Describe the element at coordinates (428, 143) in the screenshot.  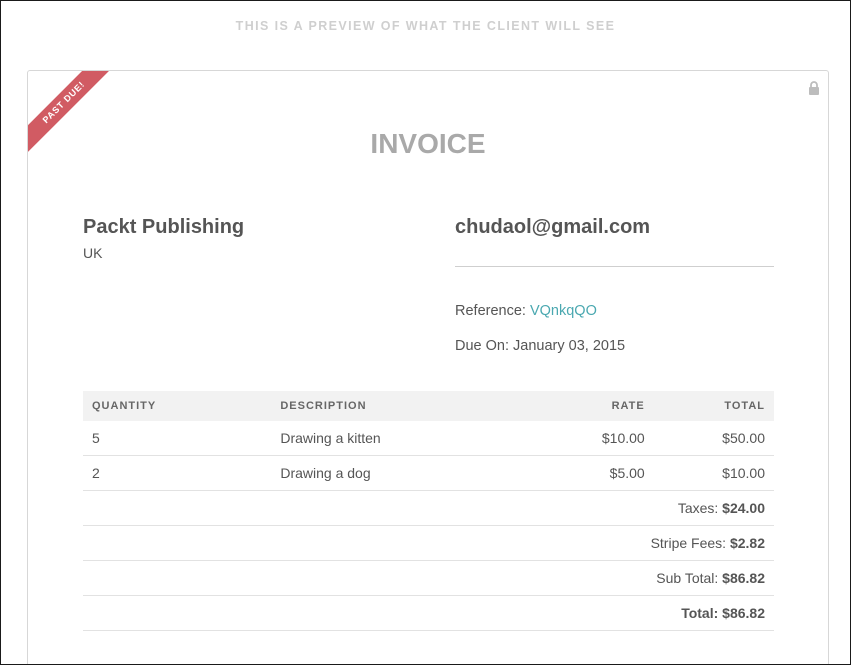
I see `invoice-title: INVOICE` at that location.